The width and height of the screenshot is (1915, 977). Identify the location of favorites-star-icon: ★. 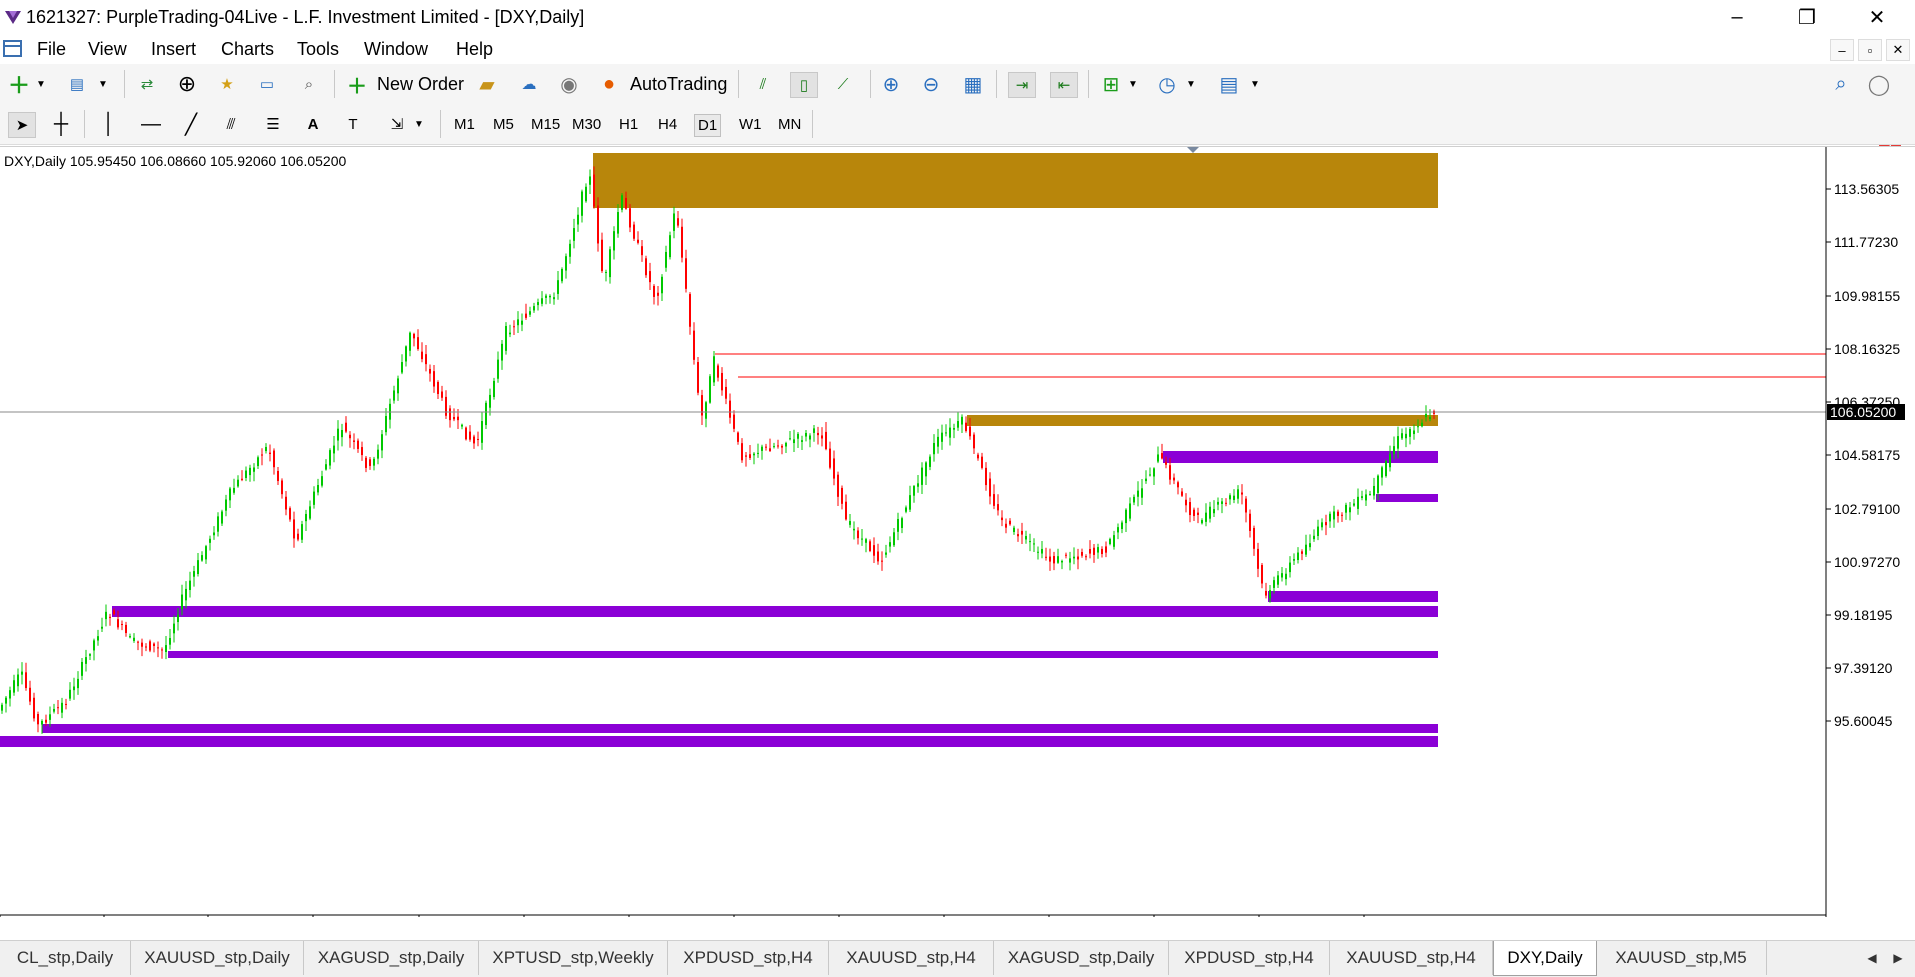
(227, 84).